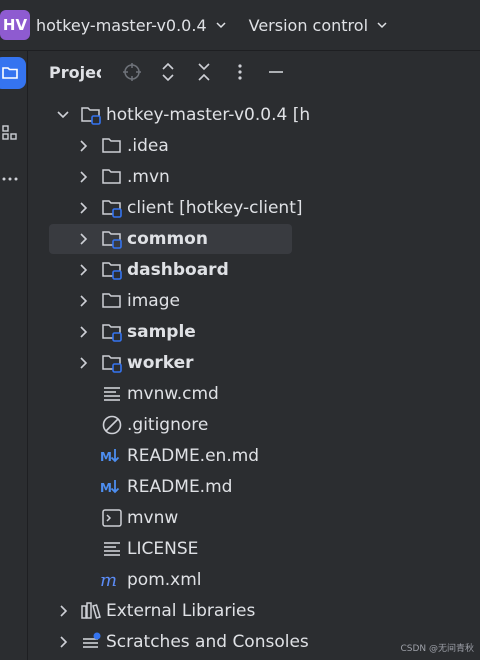 Image resolution: width=480 pixels, height=660 pixels. Describe the element at coordinates (254, 72) in the screenshot. I see `project-panel-header: Project` at that location.